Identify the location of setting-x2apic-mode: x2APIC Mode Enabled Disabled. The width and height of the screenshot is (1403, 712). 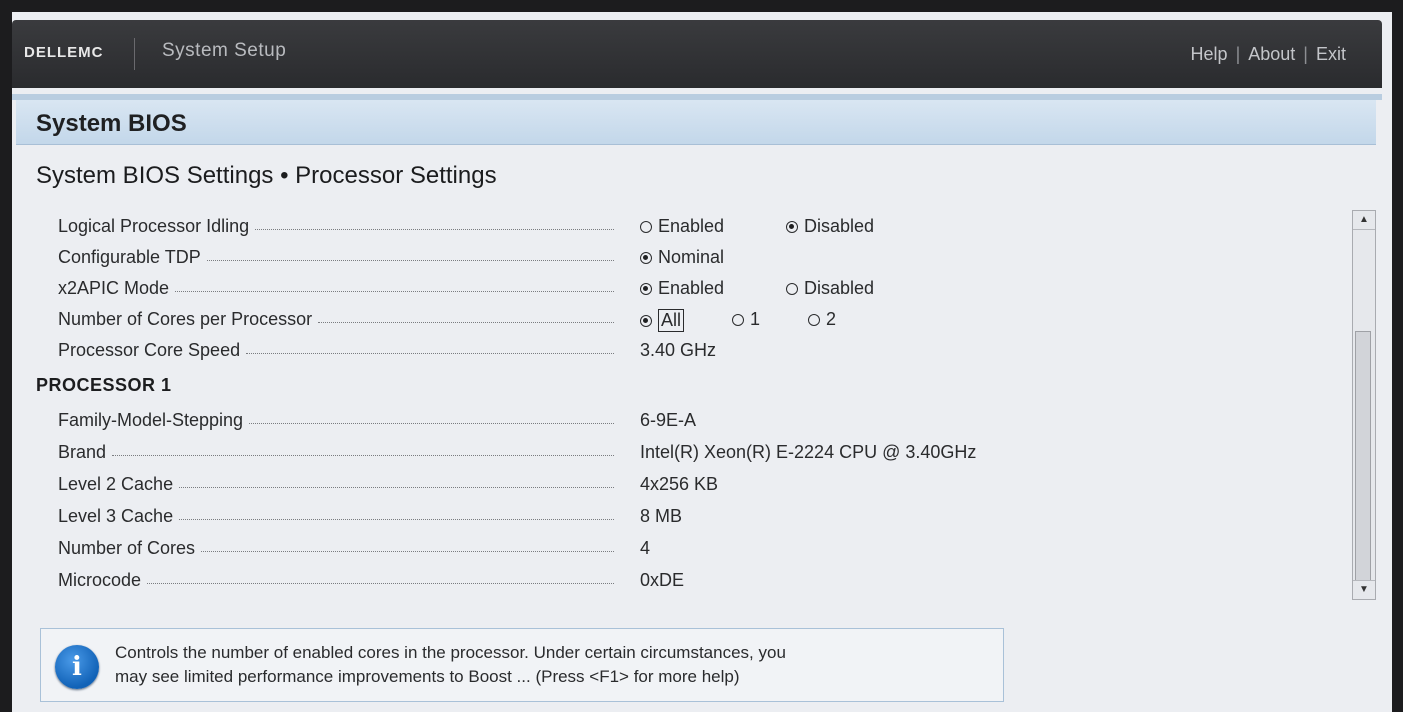
(682, 289).